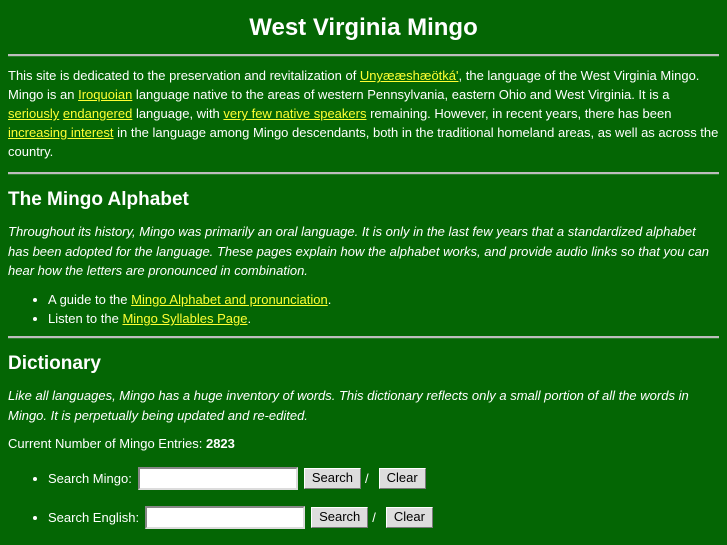 This screenshot has width=727, height=545. What do you see at coordinates (220, 444) in the screenshot?
I see `entry-count-value: 2823` at bounding box center [220, 444].